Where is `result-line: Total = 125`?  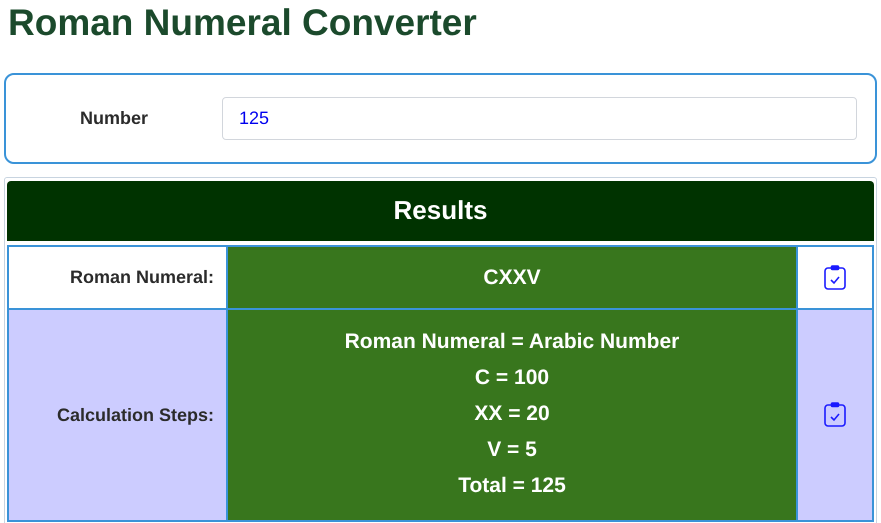 result-line: Total = 125 is located at coordinates (512, 486).